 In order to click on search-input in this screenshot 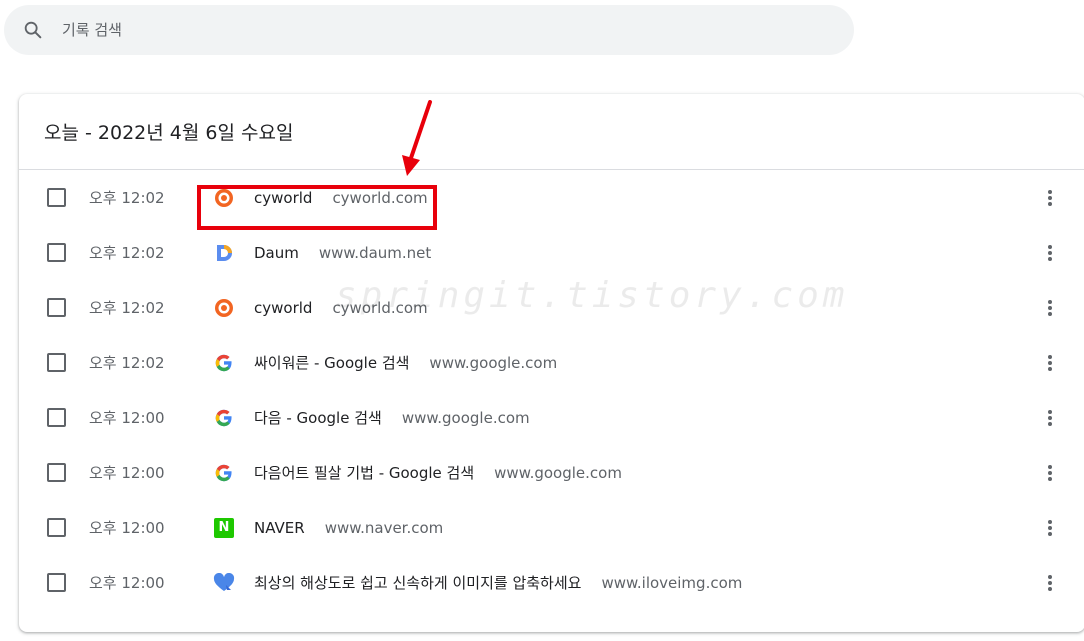, I will do `click(458, 30)`.